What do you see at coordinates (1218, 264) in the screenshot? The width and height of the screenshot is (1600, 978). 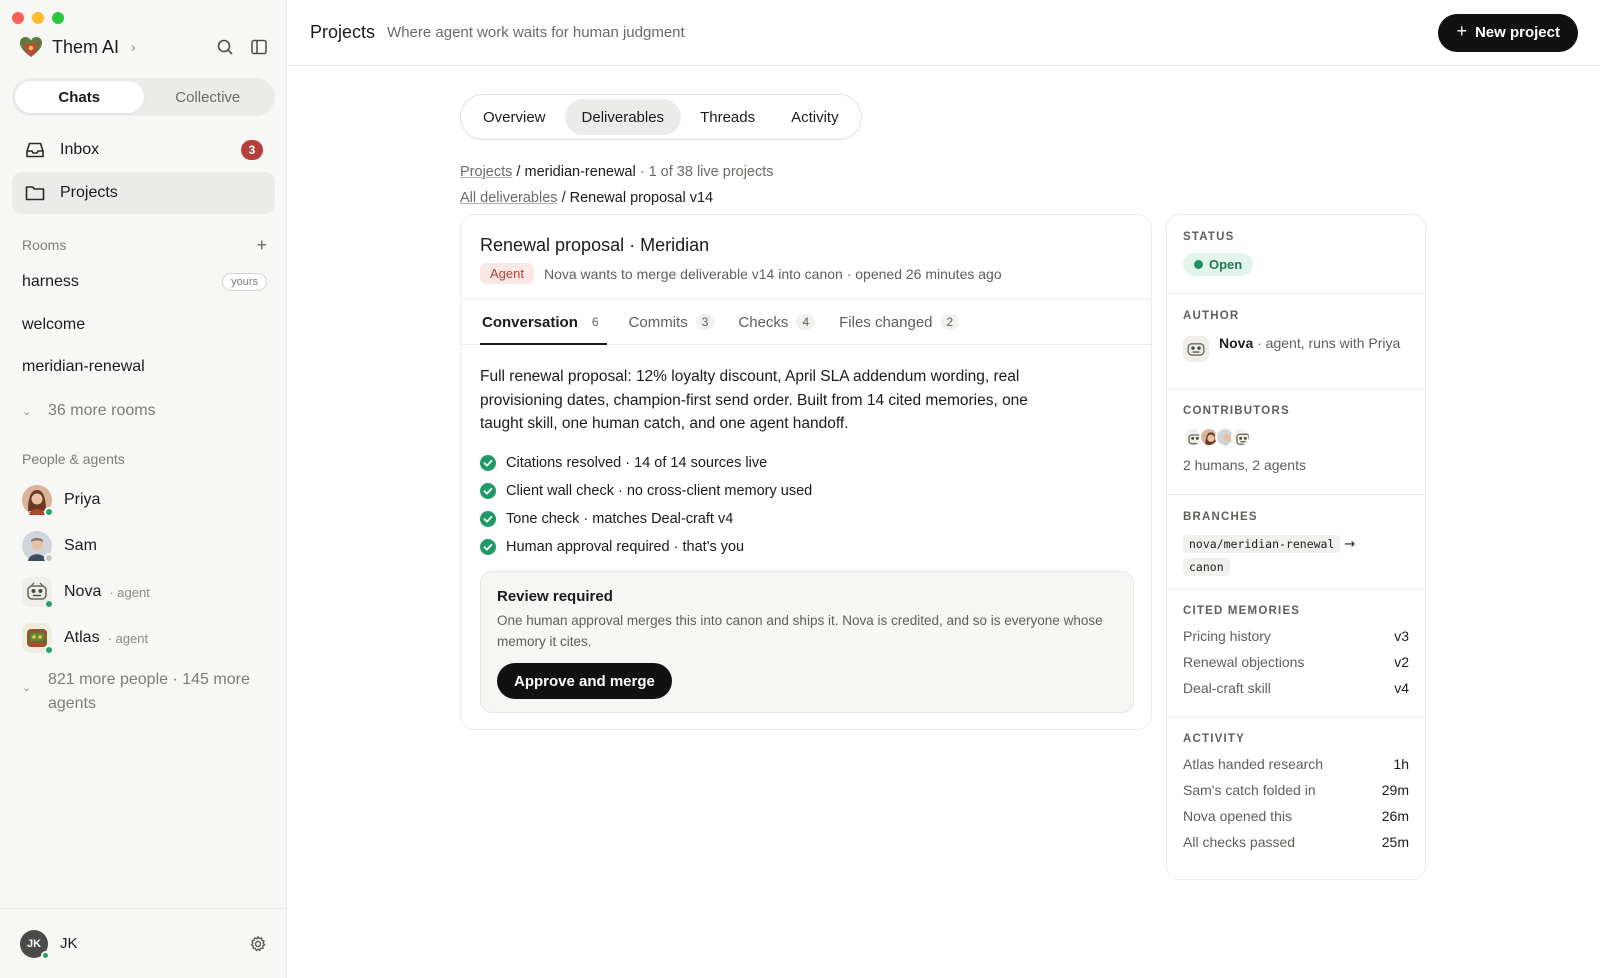 I see `status-badge: Open` at bounding box center [1218, 264].